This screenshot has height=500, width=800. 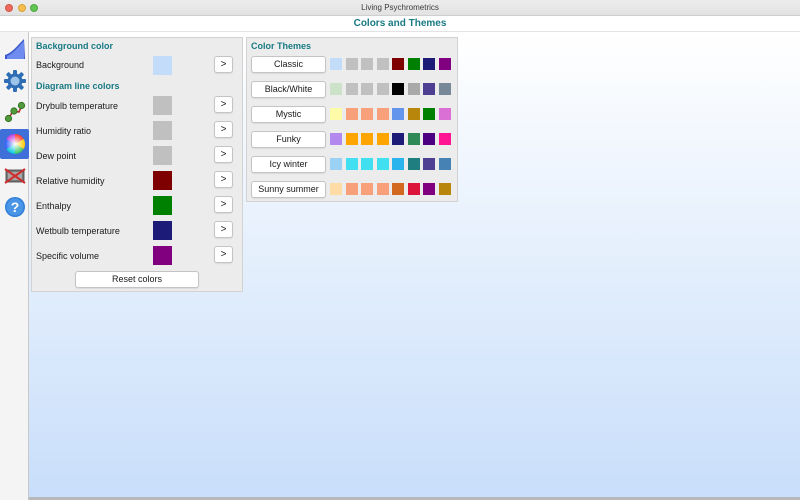 I want to click on line-swatch-drybulb, so click(x=162, y=105).